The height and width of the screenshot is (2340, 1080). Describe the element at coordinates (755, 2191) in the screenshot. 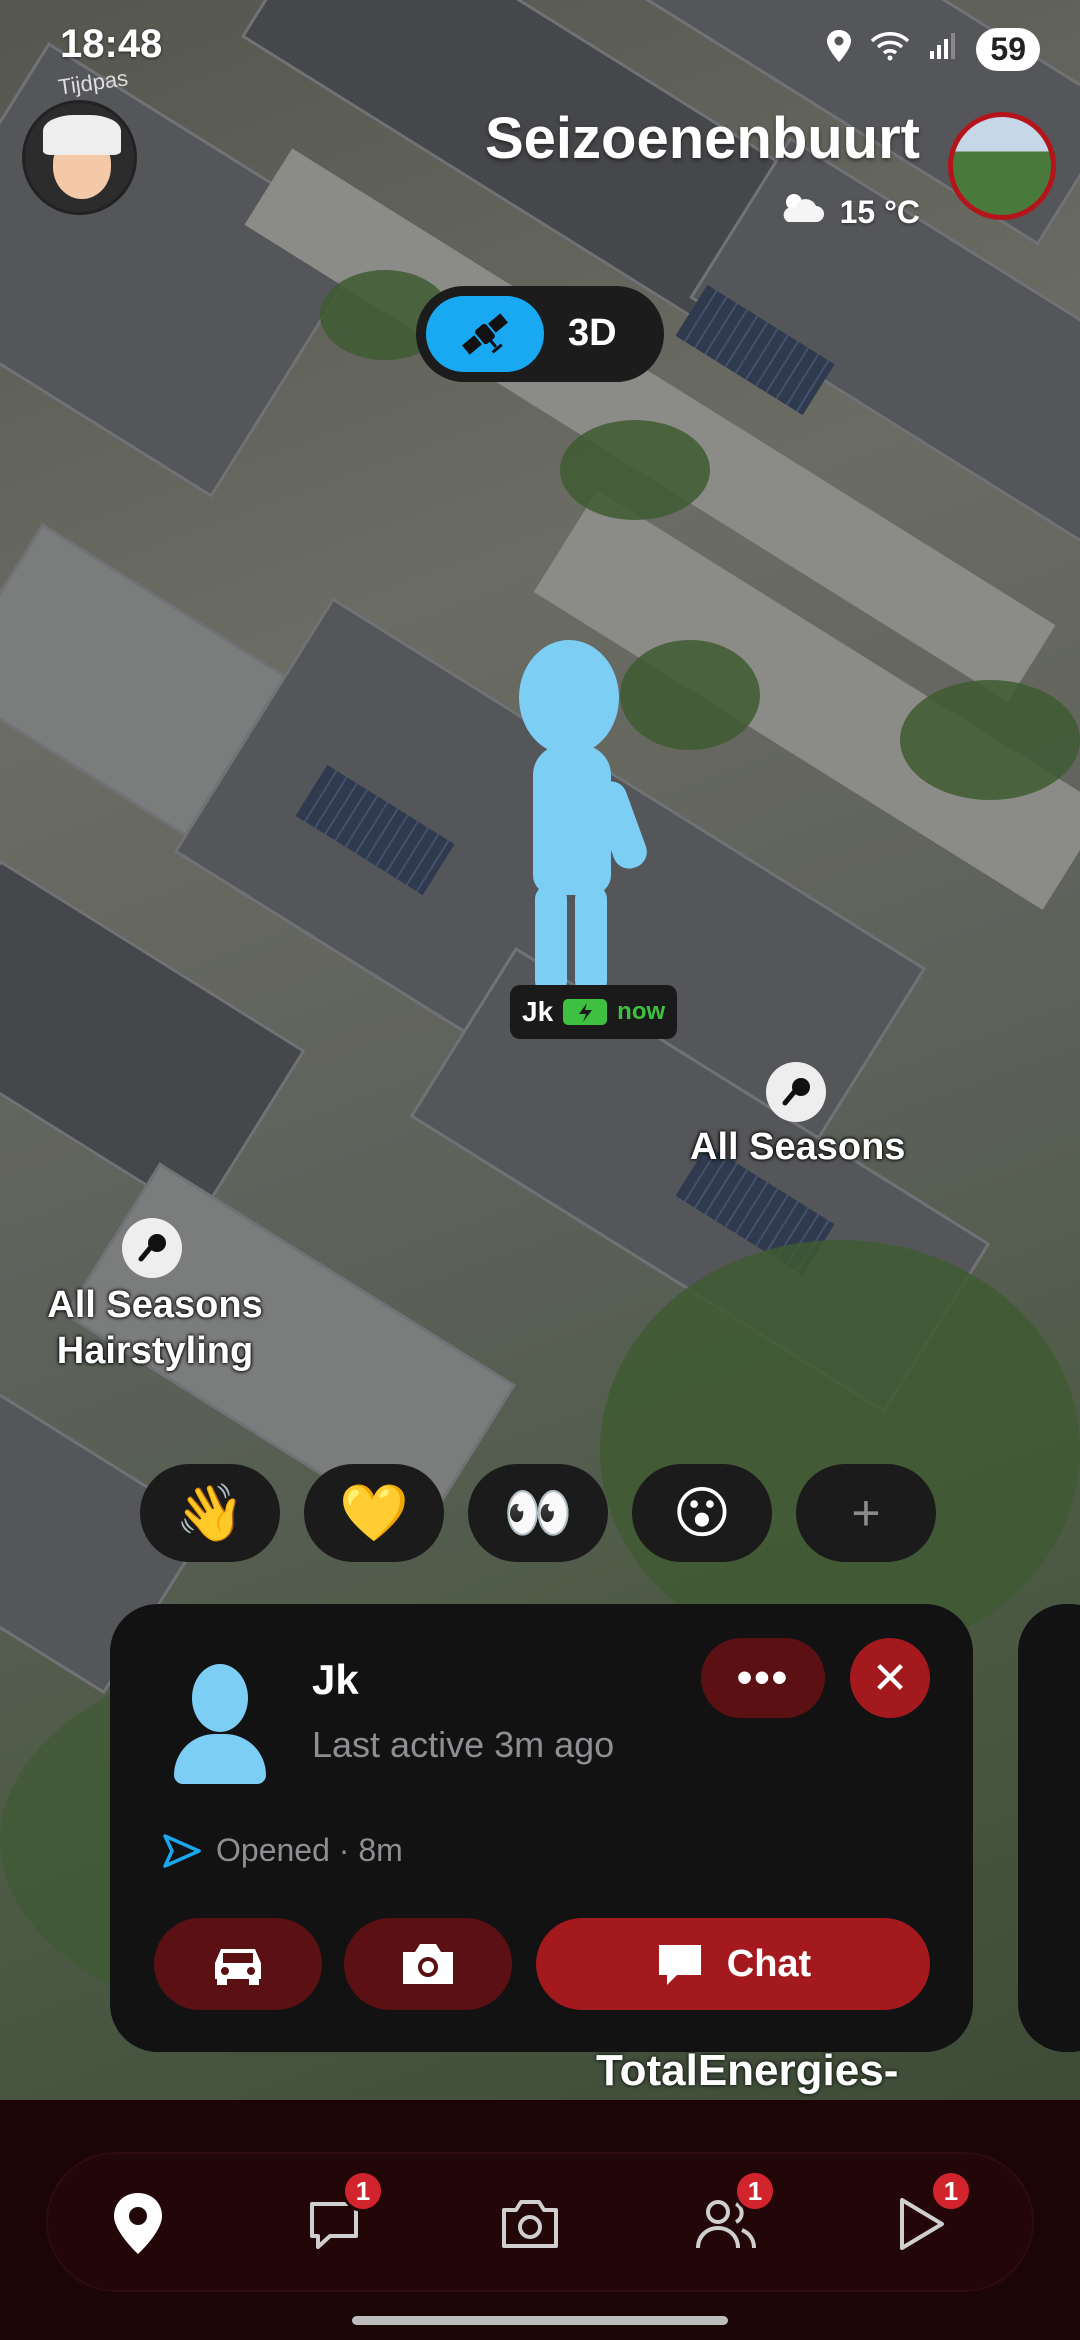

I see `friends-badge: 1` at that location.